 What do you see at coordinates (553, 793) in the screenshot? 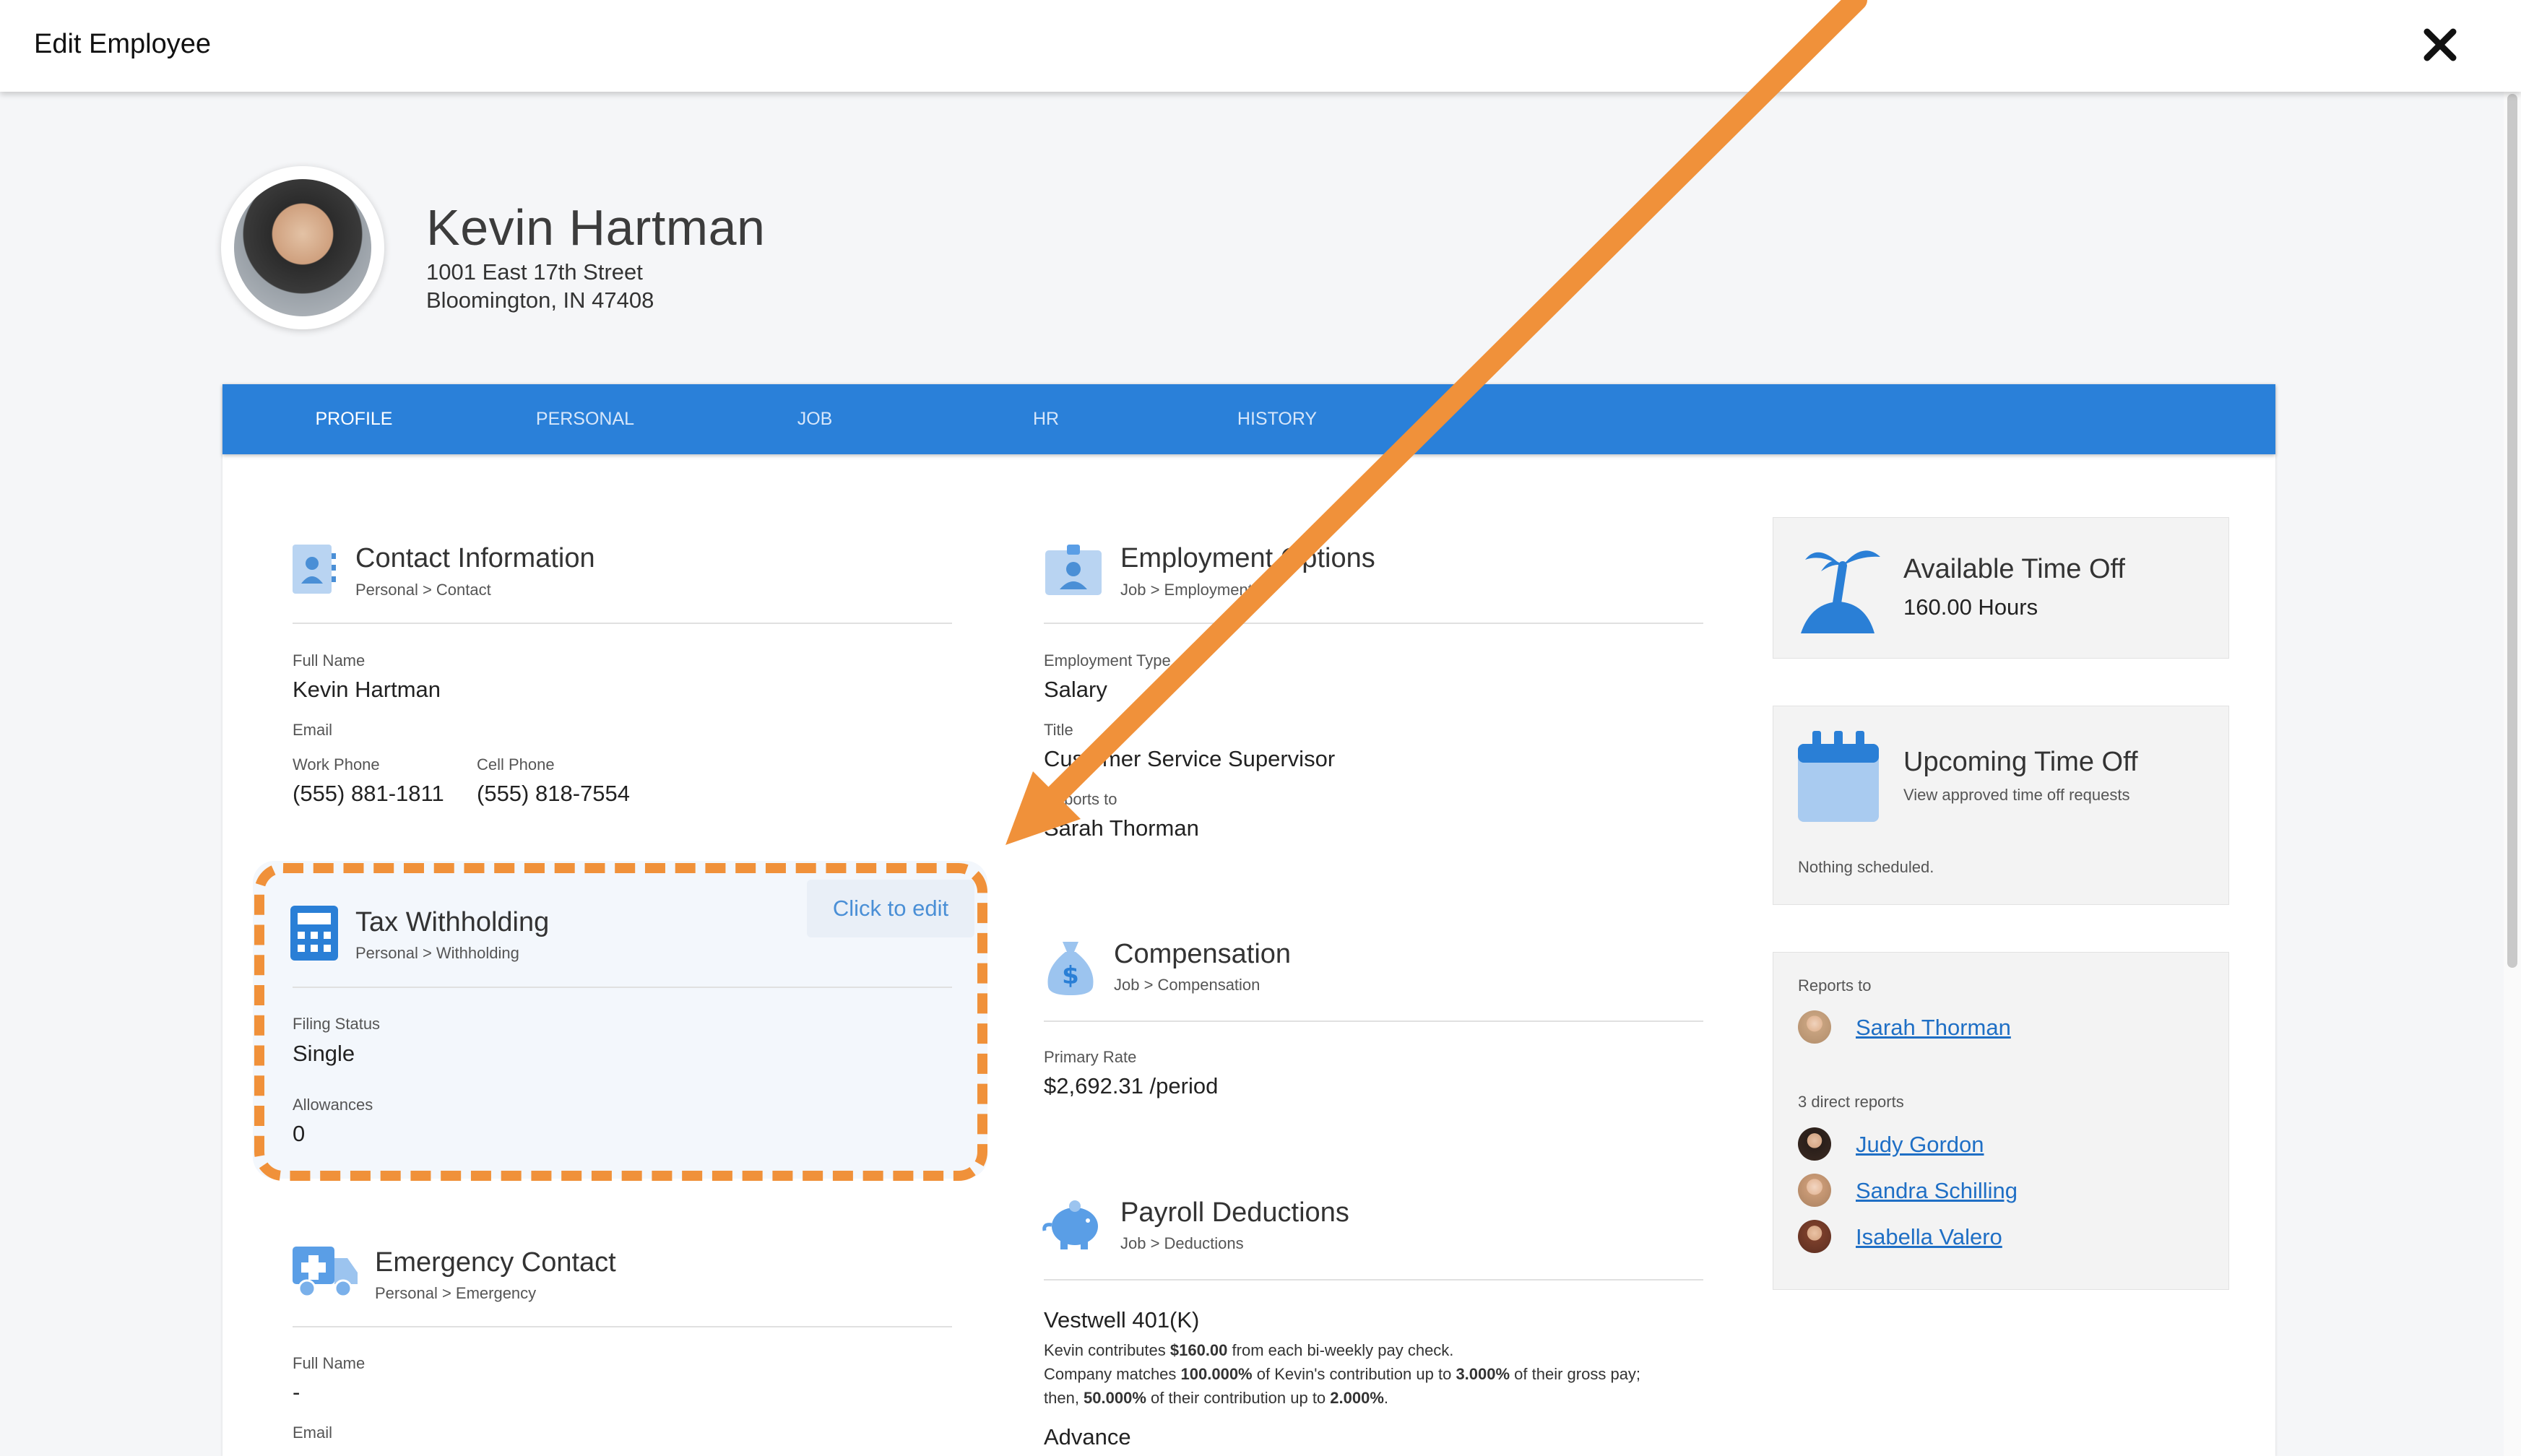
I see `cell-phone-value: (555) 818-7554` at bounding box center [553, 793].